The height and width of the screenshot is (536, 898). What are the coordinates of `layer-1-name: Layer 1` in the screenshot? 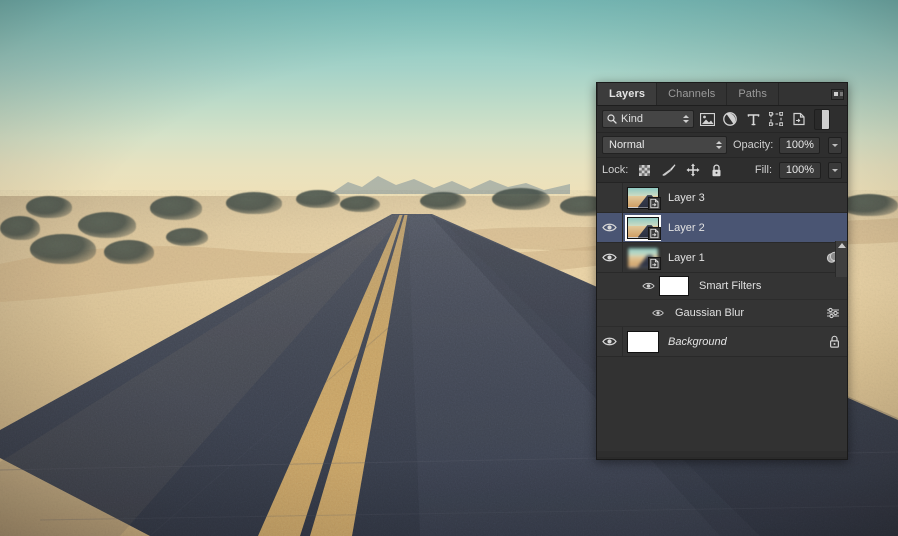 It's located at (686, 257).